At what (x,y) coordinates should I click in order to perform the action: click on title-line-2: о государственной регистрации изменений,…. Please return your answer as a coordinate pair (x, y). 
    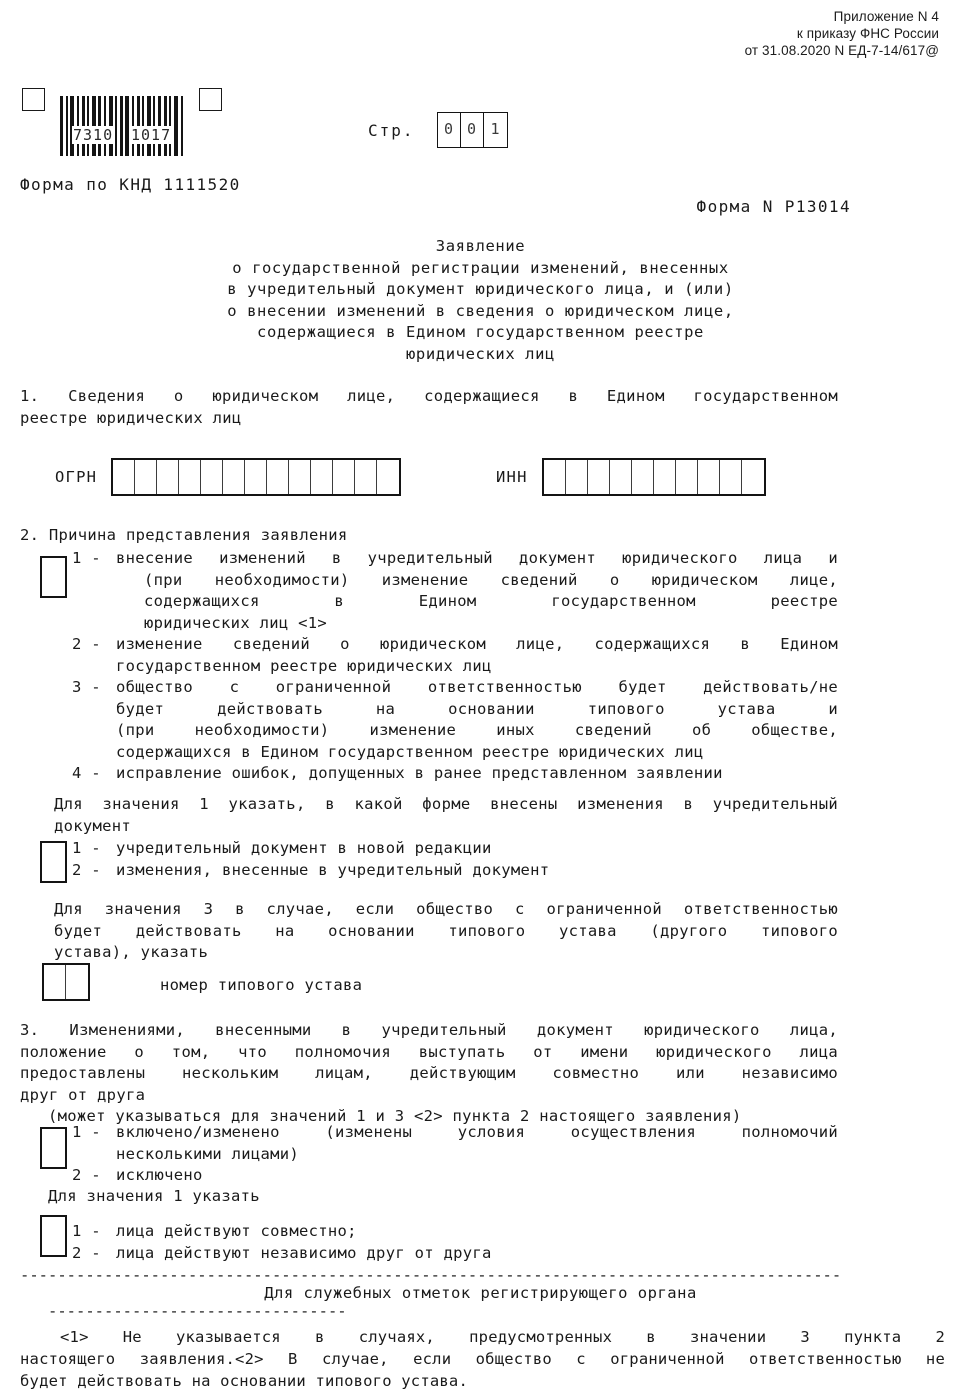
    Looking at the image, I should click on (480, 267).